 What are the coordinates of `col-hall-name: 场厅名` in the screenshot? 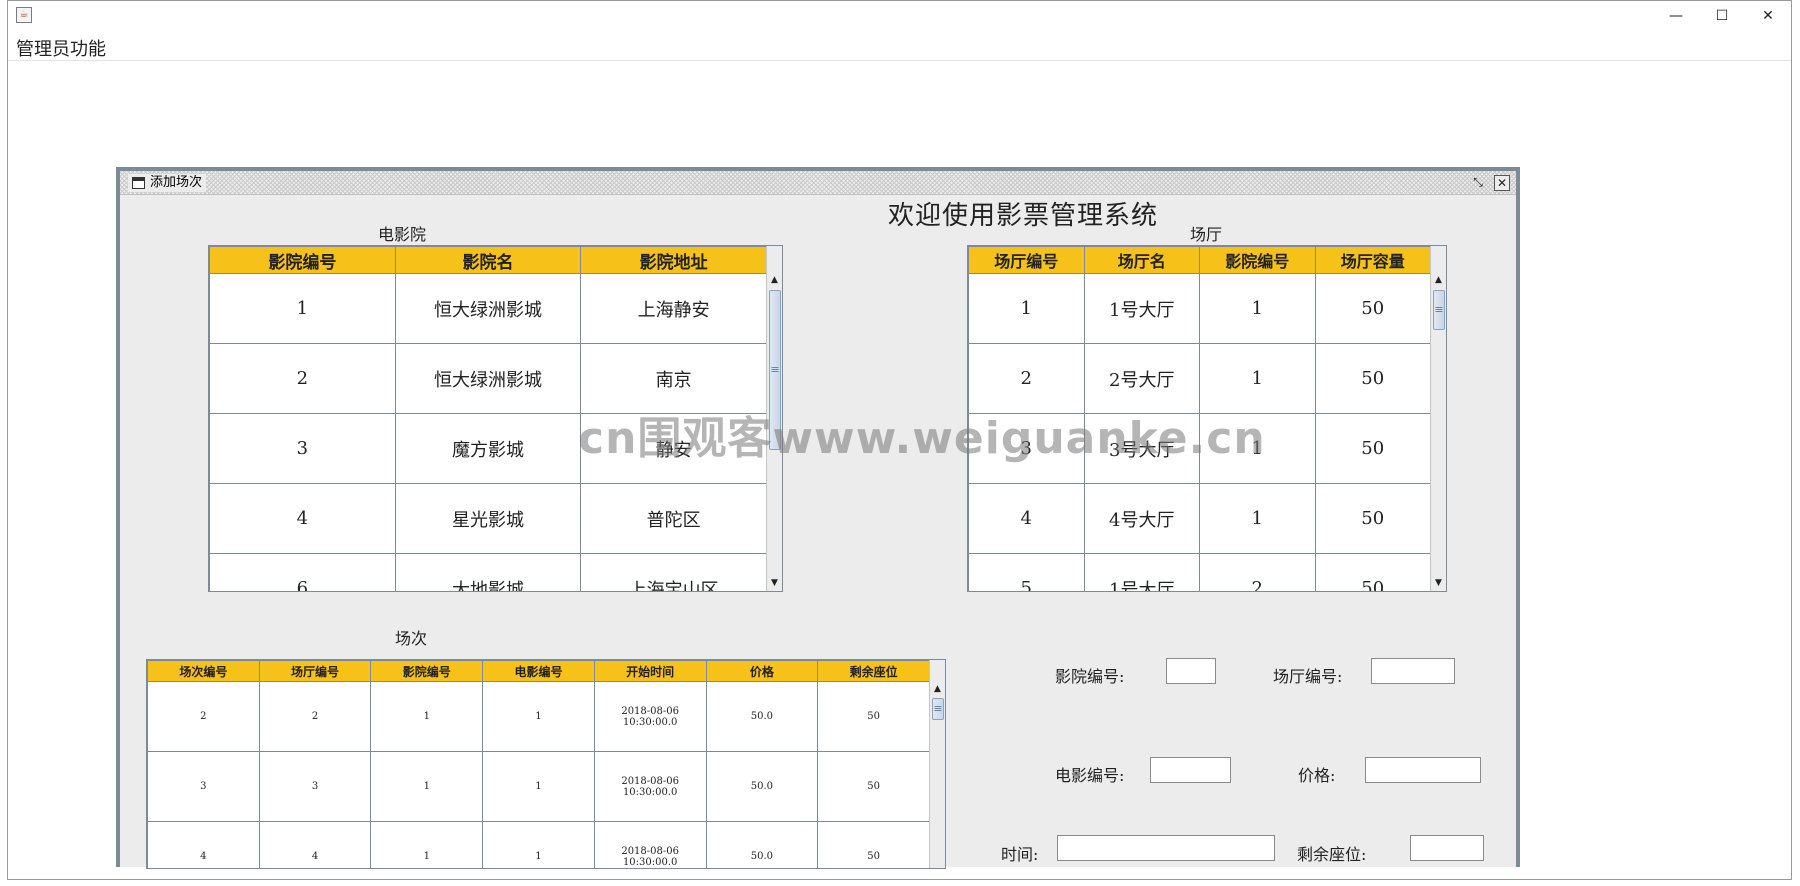 It's located at (1141, 260).